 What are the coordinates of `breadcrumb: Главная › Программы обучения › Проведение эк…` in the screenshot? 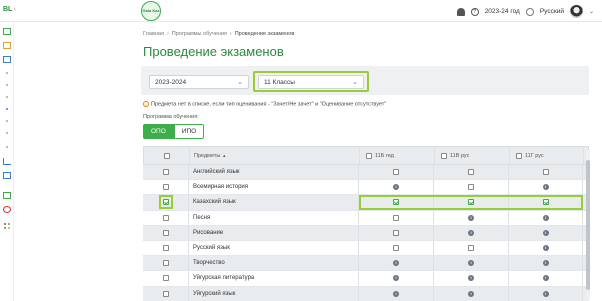 It's located at (218, 34).